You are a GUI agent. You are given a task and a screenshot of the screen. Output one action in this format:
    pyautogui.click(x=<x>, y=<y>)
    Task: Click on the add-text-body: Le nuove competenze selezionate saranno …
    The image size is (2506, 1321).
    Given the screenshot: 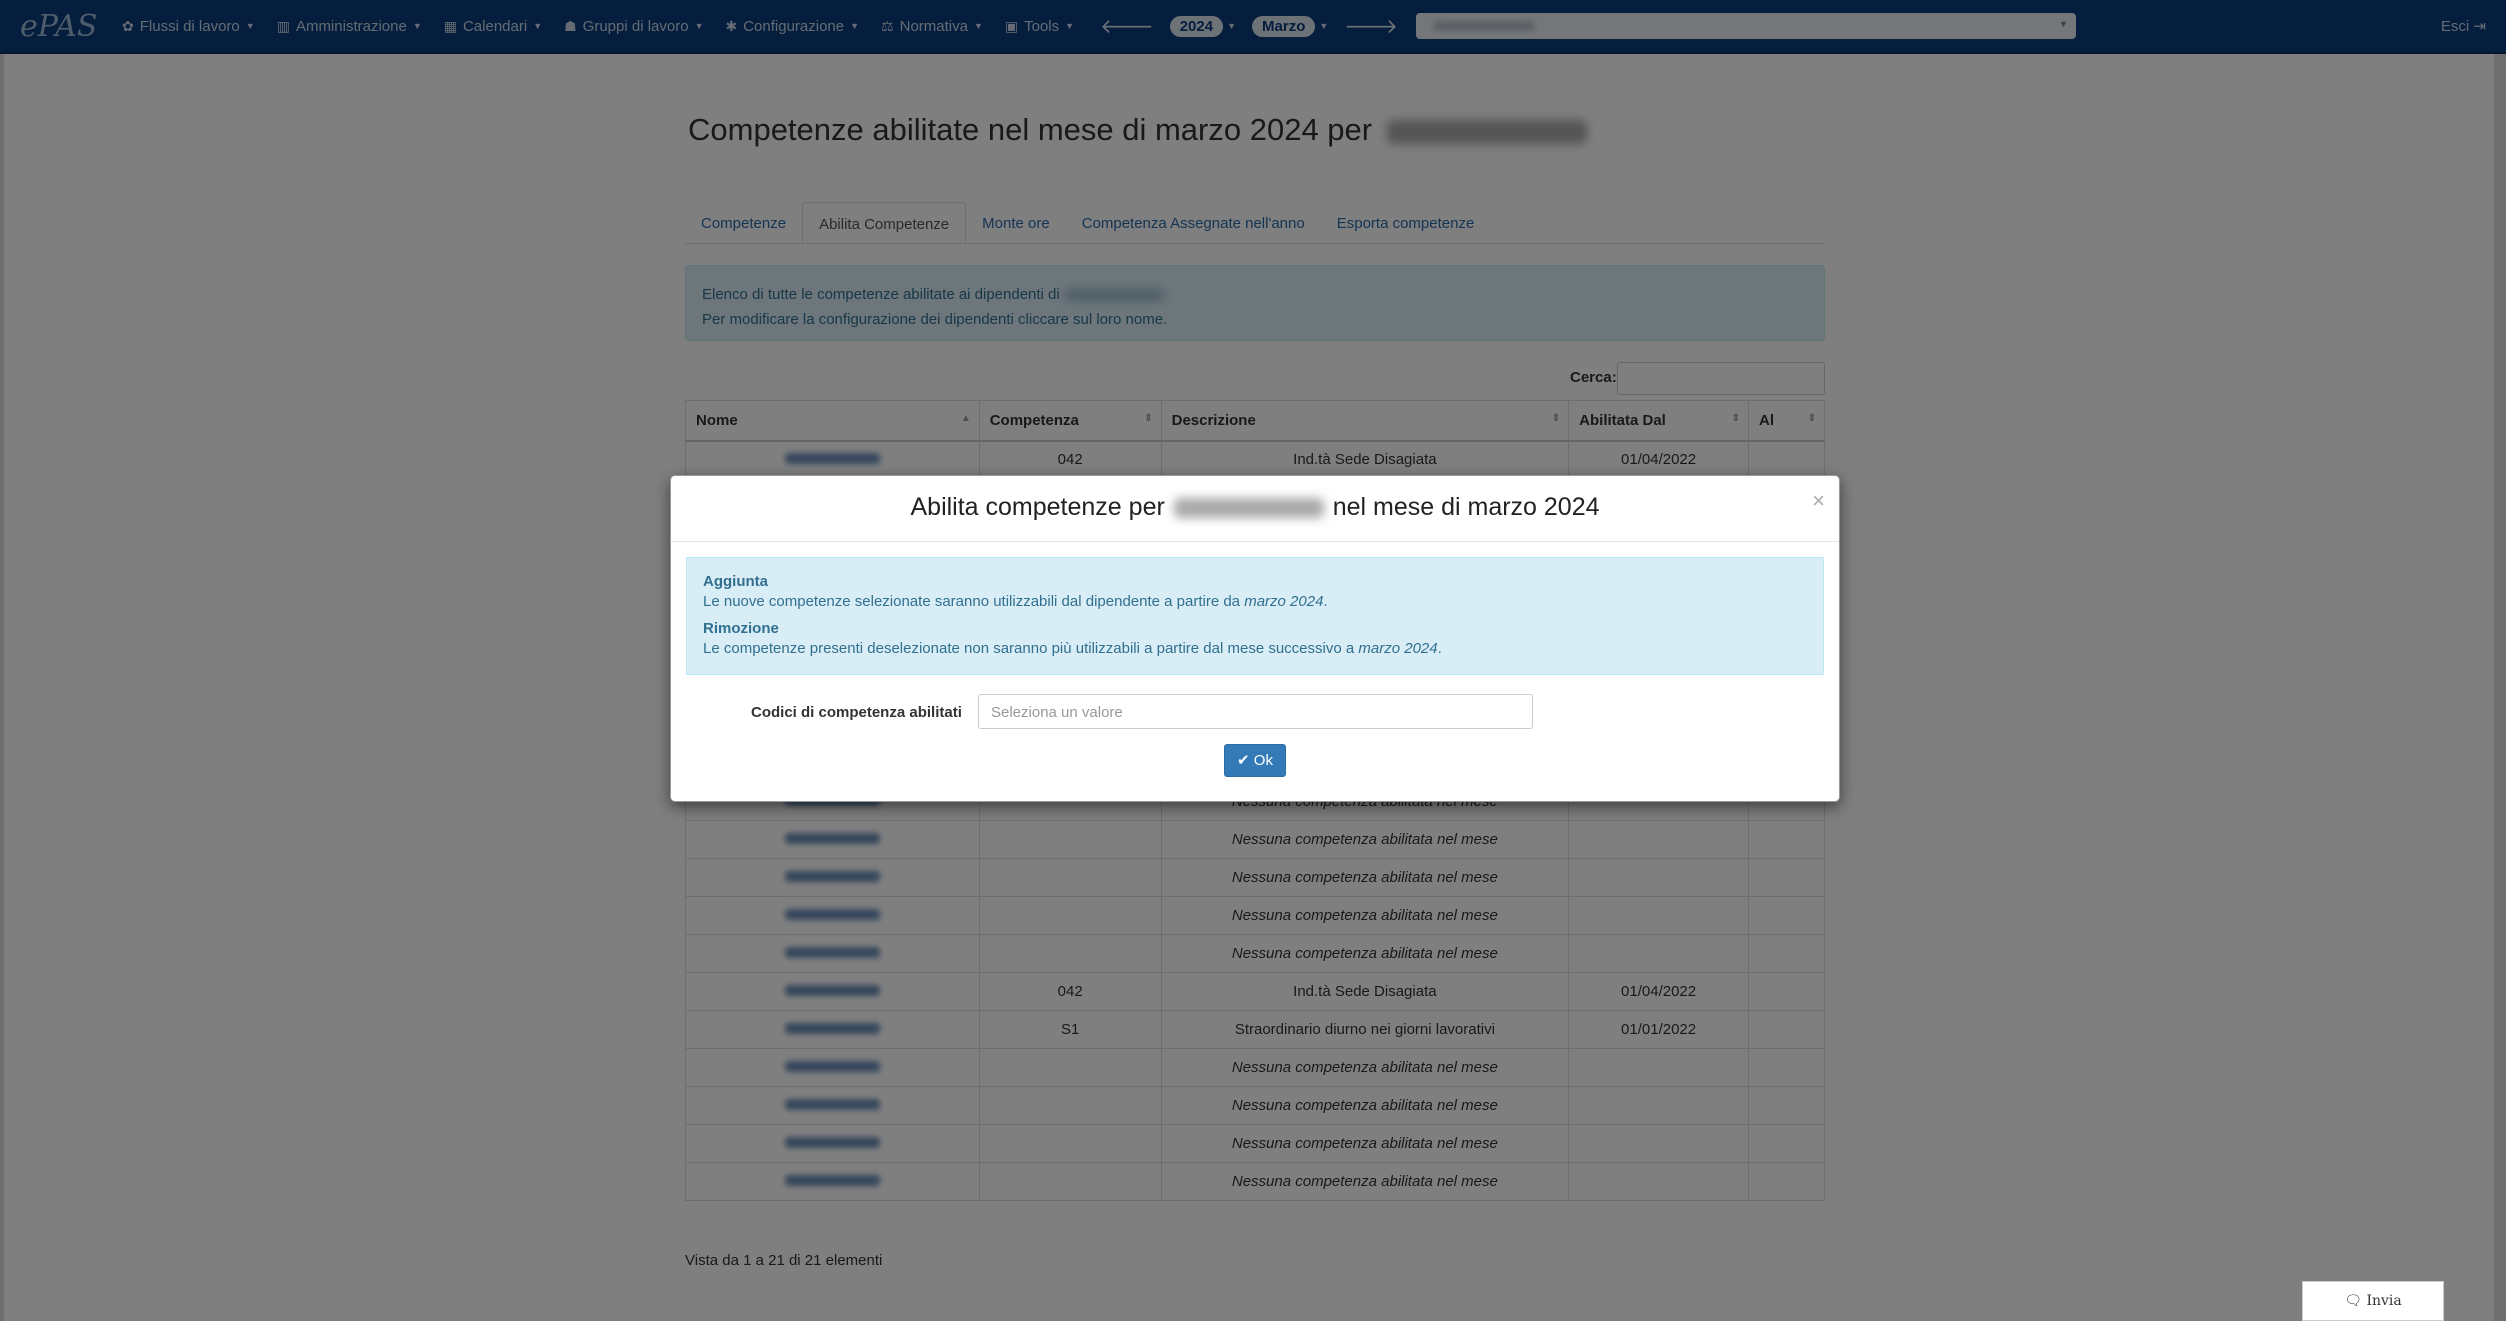 What is the action you would take?
    pyautogui.click(x=972, y=601)
    